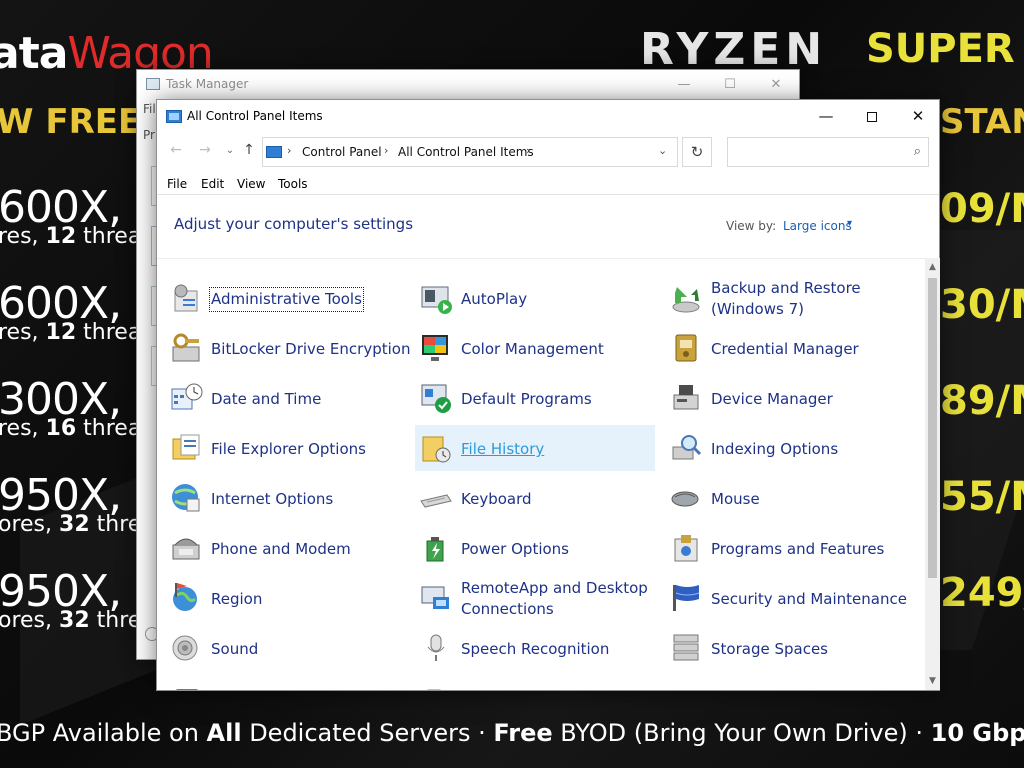 This screenshot has width=1024, height=768. I want to click on search-input: ⌕, so click(828, 152).